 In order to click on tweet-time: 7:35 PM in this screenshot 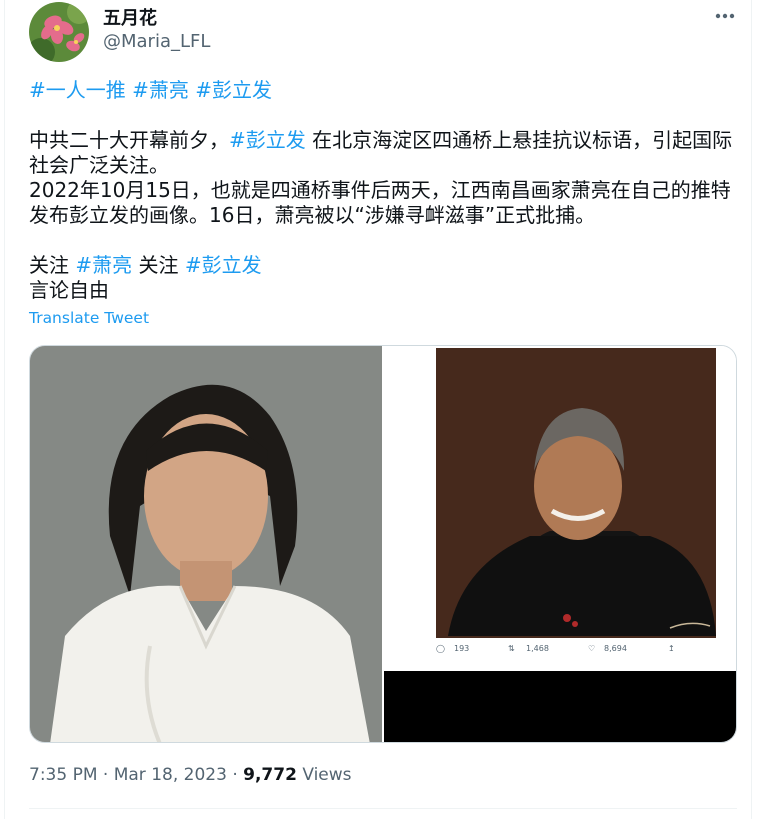, I will do `click(63, 775)`.